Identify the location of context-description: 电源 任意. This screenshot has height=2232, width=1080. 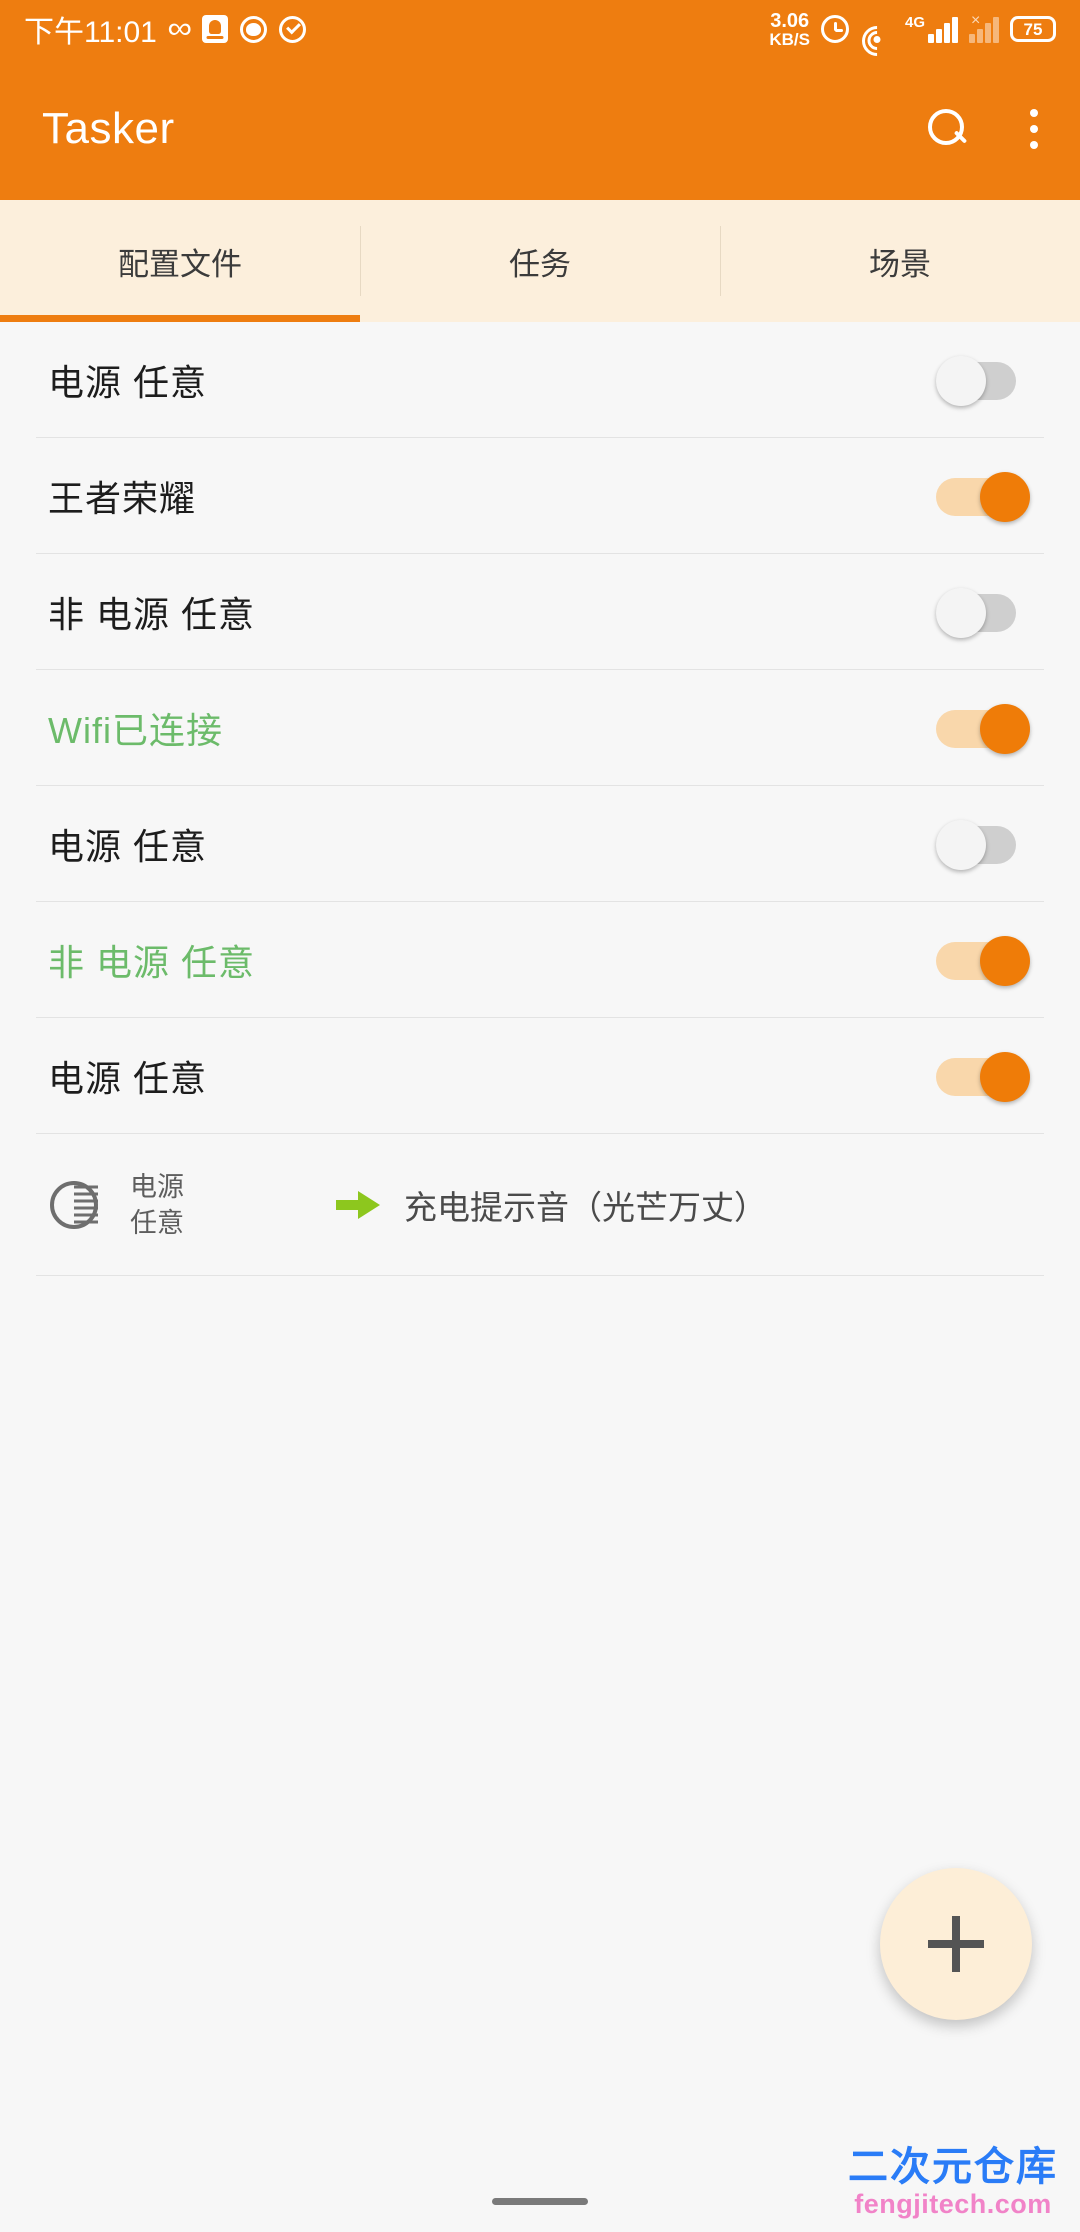
(157, 1205).